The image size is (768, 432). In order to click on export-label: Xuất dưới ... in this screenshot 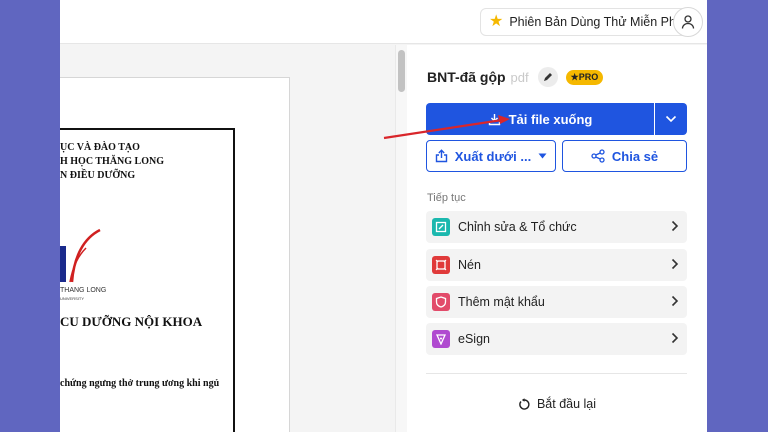, I will do `click(493, 156)`.